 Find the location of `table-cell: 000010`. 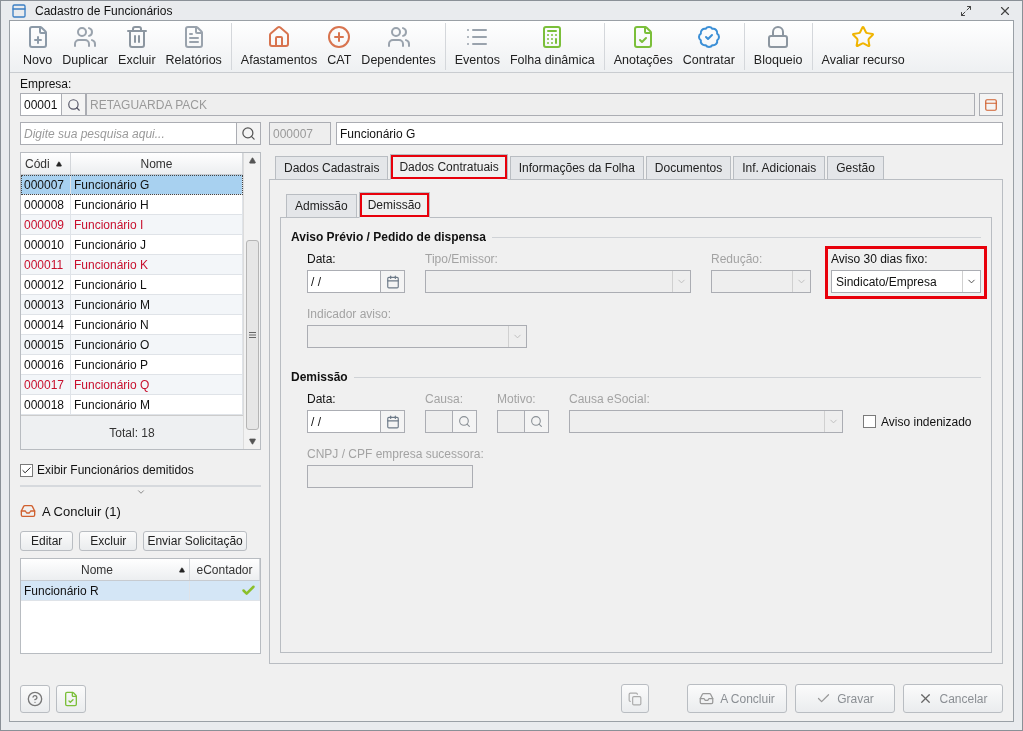

table-cell: 000010 is located at coordinates (46, 244).